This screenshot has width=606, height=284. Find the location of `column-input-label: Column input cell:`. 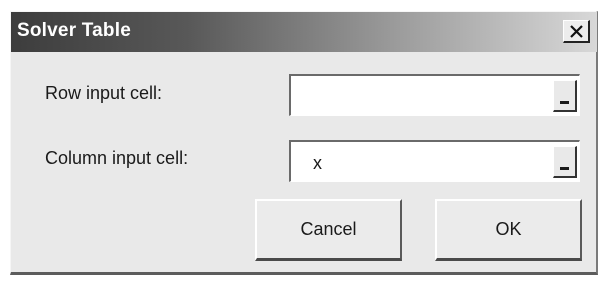

column-input-label: Column input cell: is located at coordinates (117, 158).